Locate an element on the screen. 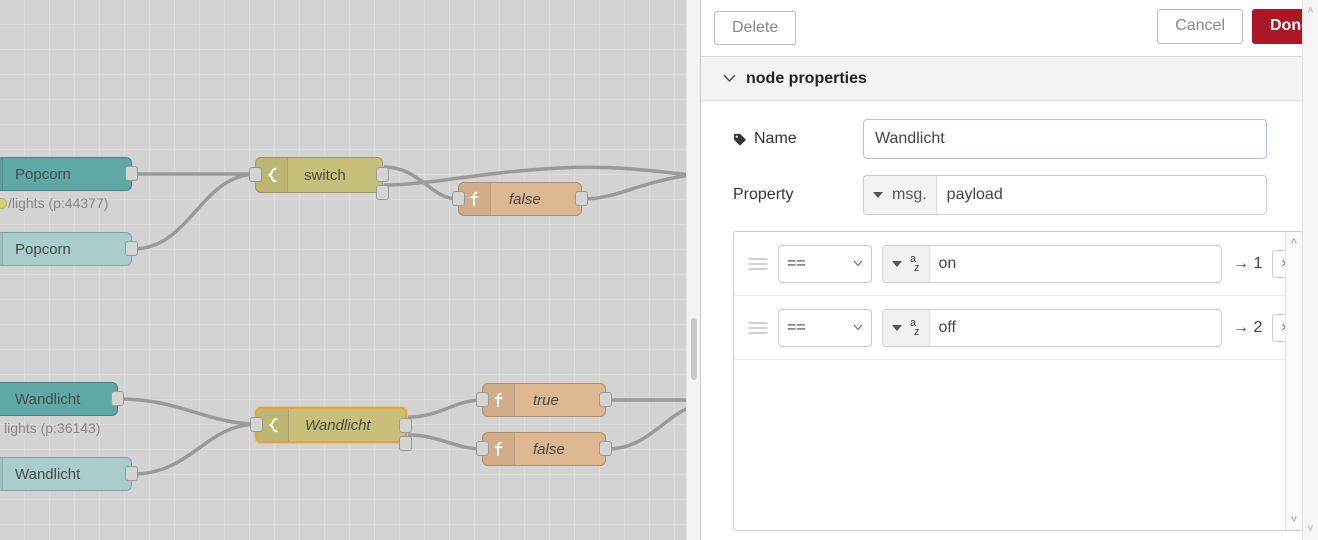 This screenshot has width=1318, height=540. node-label: true is located at coordinates (546, 400).